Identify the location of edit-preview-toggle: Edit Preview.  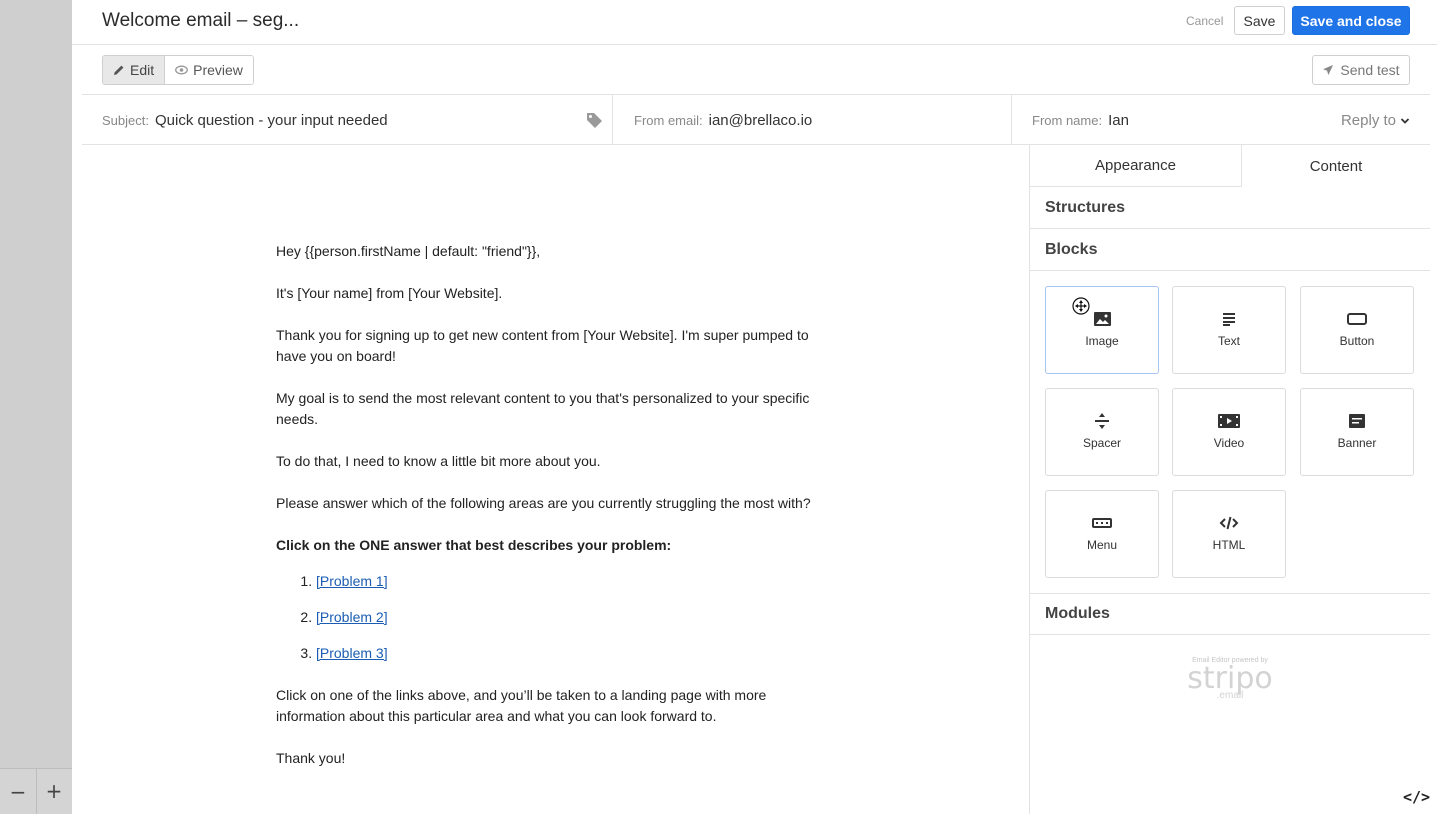
(178, 70).